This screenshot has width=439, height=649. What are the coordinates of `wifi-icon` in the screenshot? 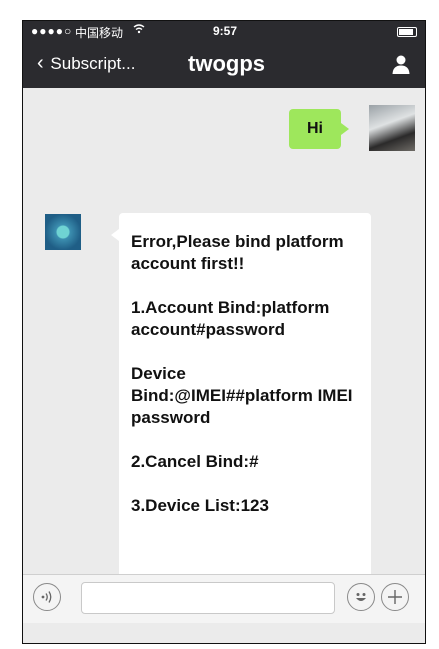 It's located at (139, 30).